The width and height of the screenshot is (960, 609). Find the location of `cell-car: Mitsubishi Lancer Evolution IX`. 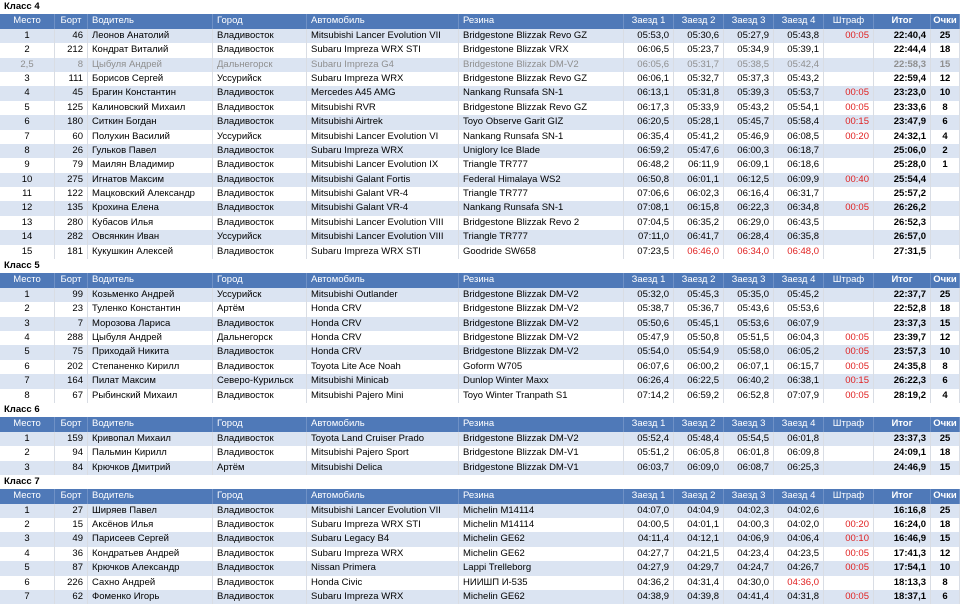

cell-car: Mitsubishi Lancer Evolution IX is located at coordinates (383, 165).